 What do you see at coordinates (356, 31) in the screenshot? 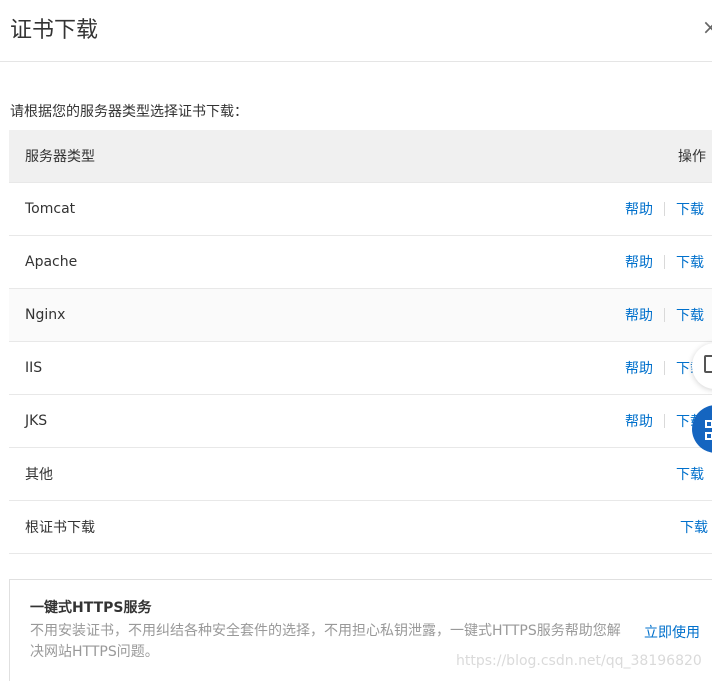
I see `dialog-header: 证书下载 ×` at bounding box center [356, 31].